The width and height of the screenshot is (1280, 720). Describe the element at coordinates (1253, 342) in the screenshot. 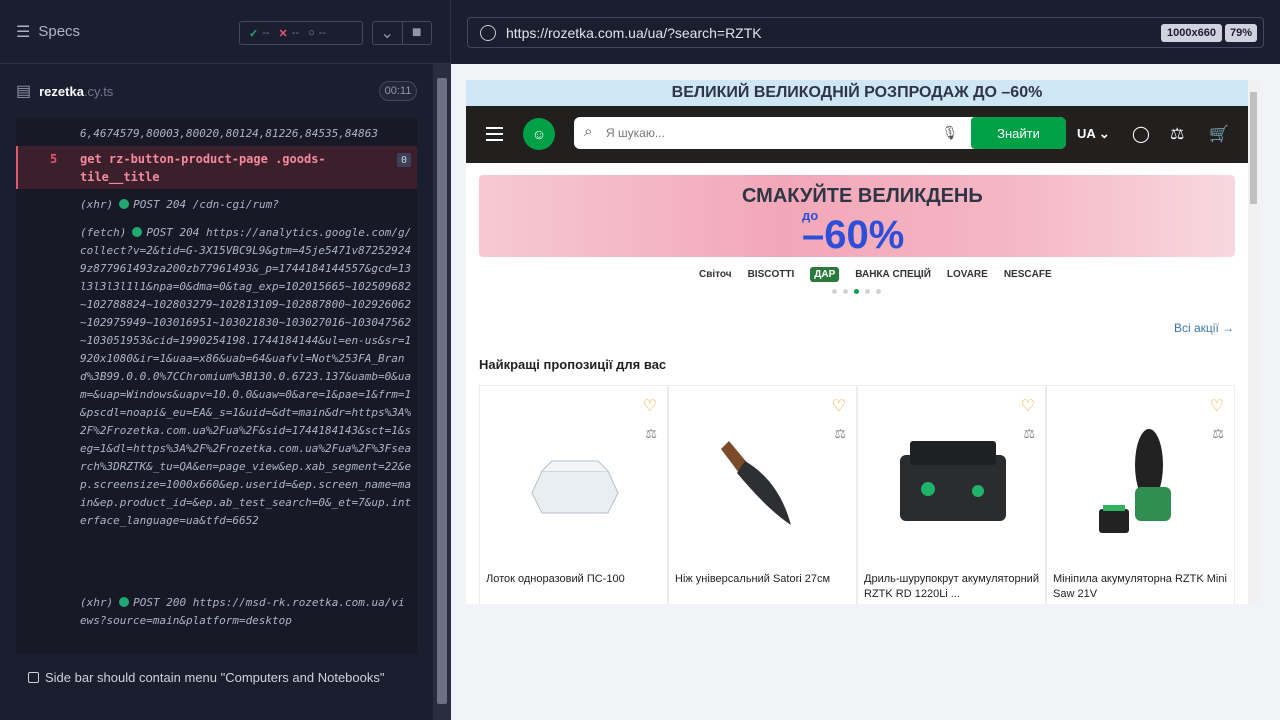

I see `site-scrollbar` at that location.